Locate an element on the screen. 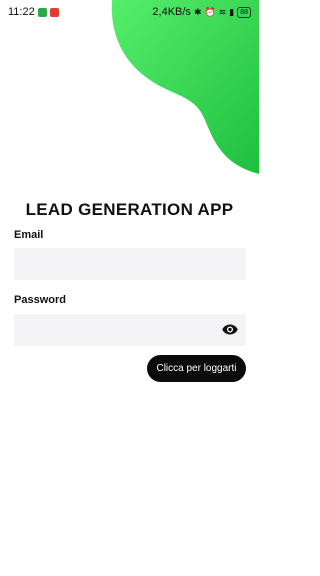  status-left: 11:22 is located at coordinates (33, 12).